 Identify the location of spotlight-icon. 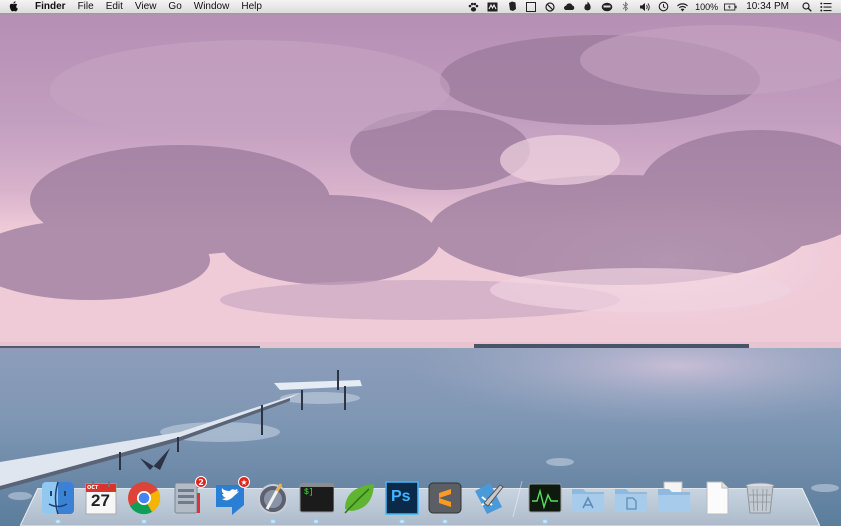
(806, 6).